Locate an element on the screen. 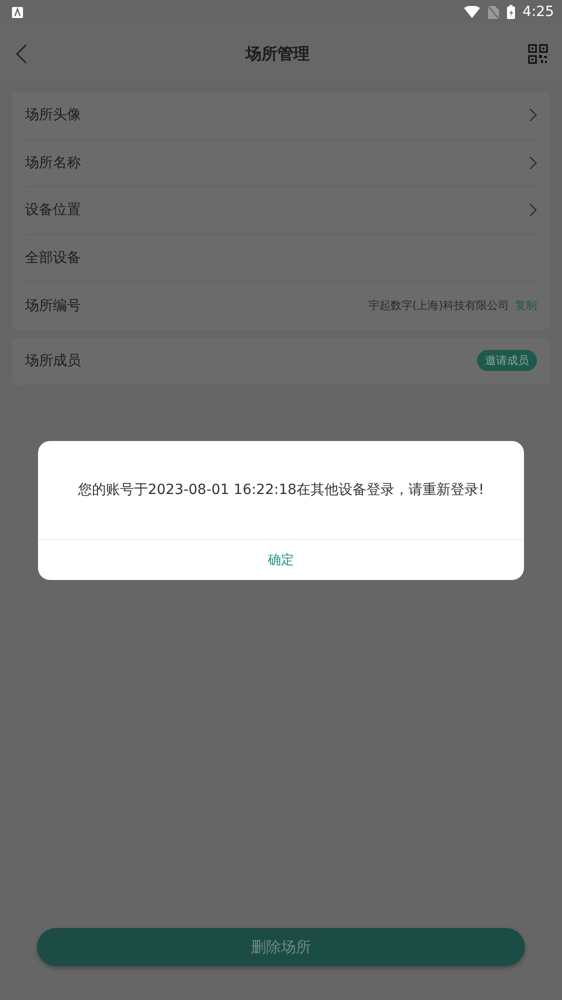 This screenshot has height=1000, width=562. setting-label: 场所编号 is located at coordinates (53, 305).